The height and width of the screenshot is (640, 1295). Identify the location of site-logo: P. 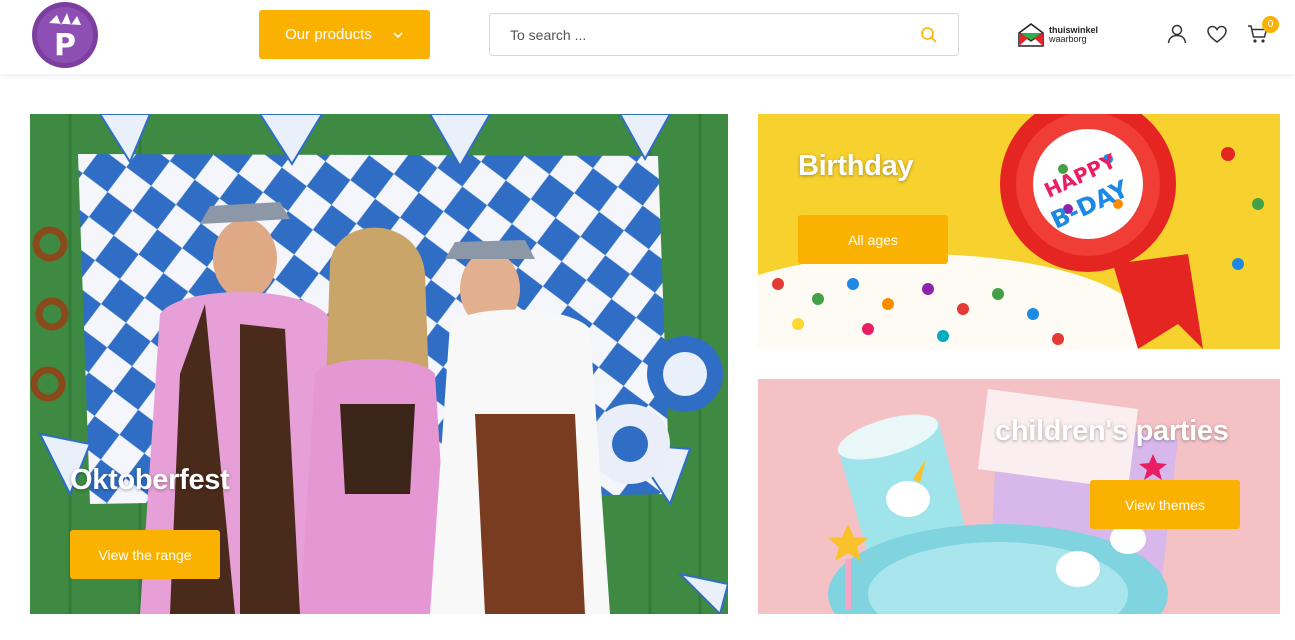
(65, 35).